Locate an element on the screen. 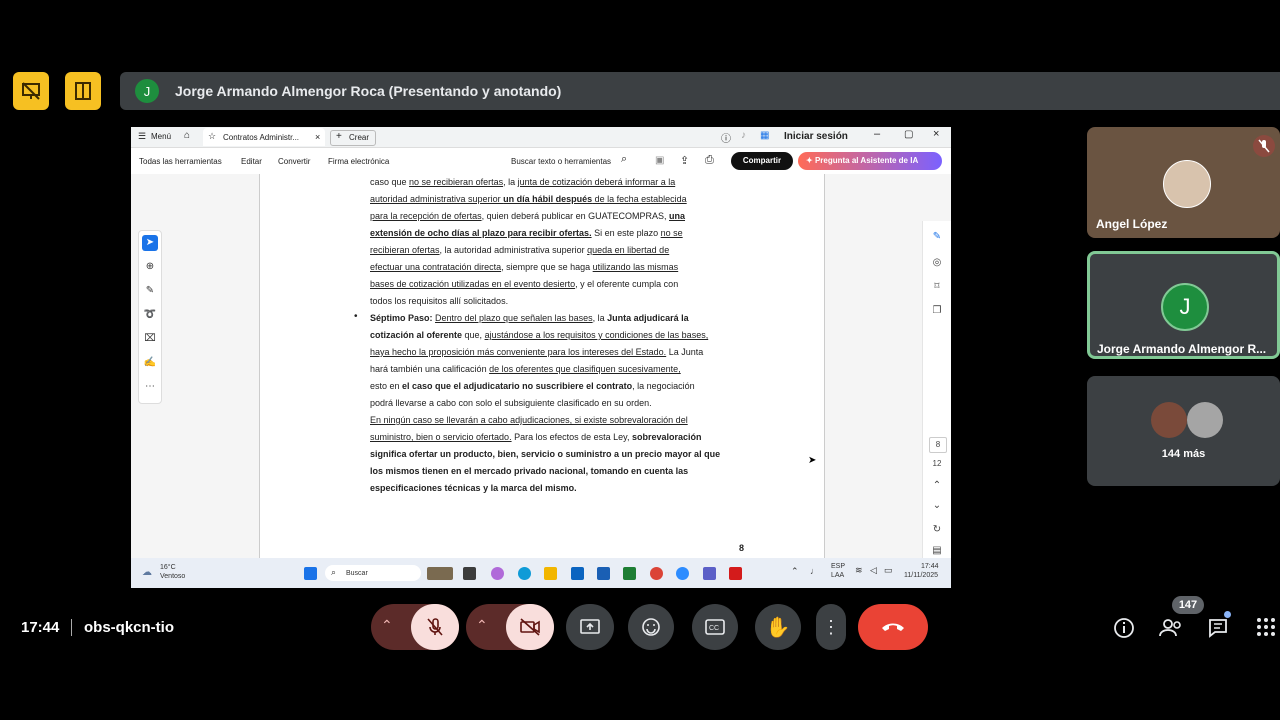 This screenshot has width=1280, height=720. people-button is located at coordinates (1171, 630).